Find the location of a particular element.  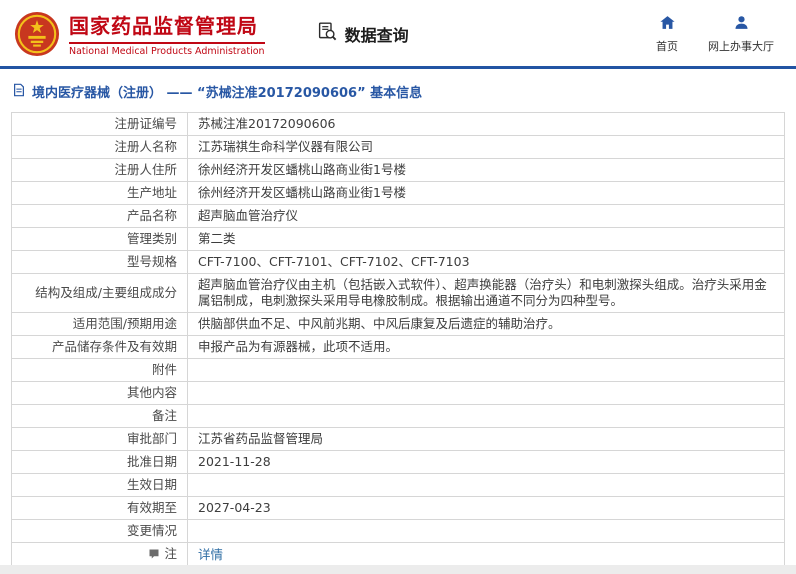

field-label: 变更情况 is located at coordinates (99, 531).